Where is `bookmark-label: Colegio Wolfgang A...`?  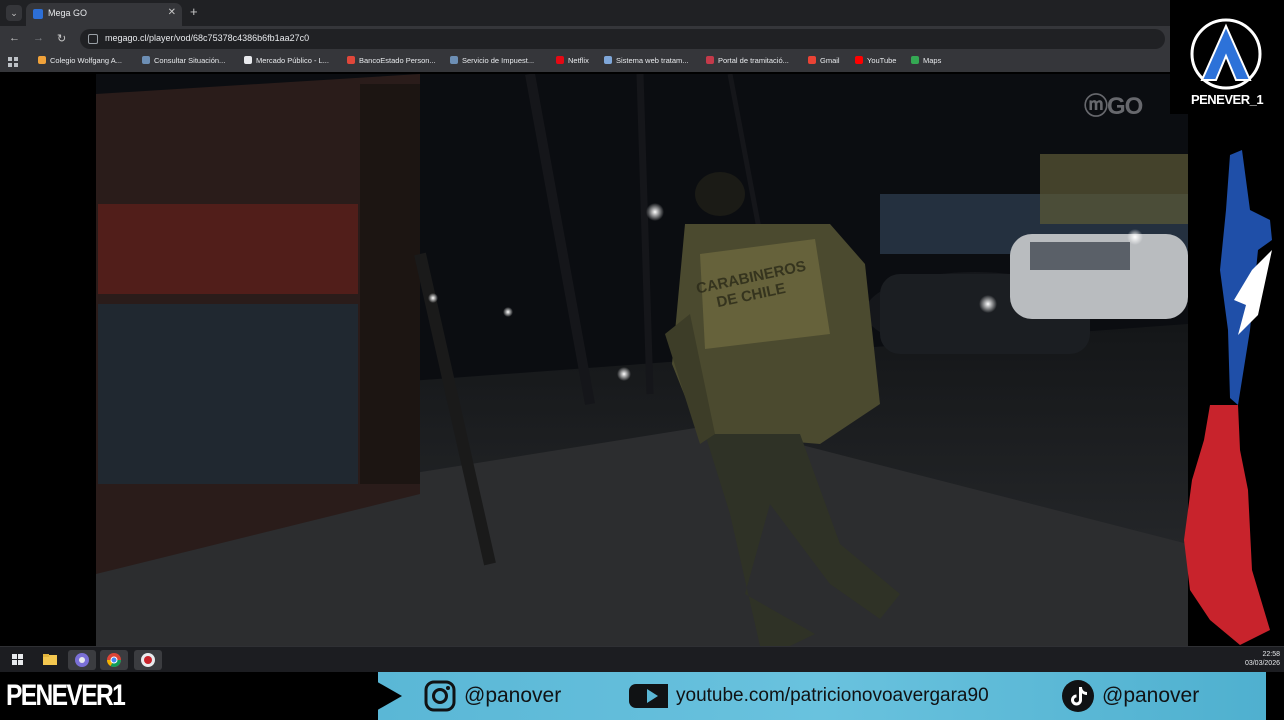 bookmark-label: Colegio Wolfgang A... is located at coordinates (86, 60).